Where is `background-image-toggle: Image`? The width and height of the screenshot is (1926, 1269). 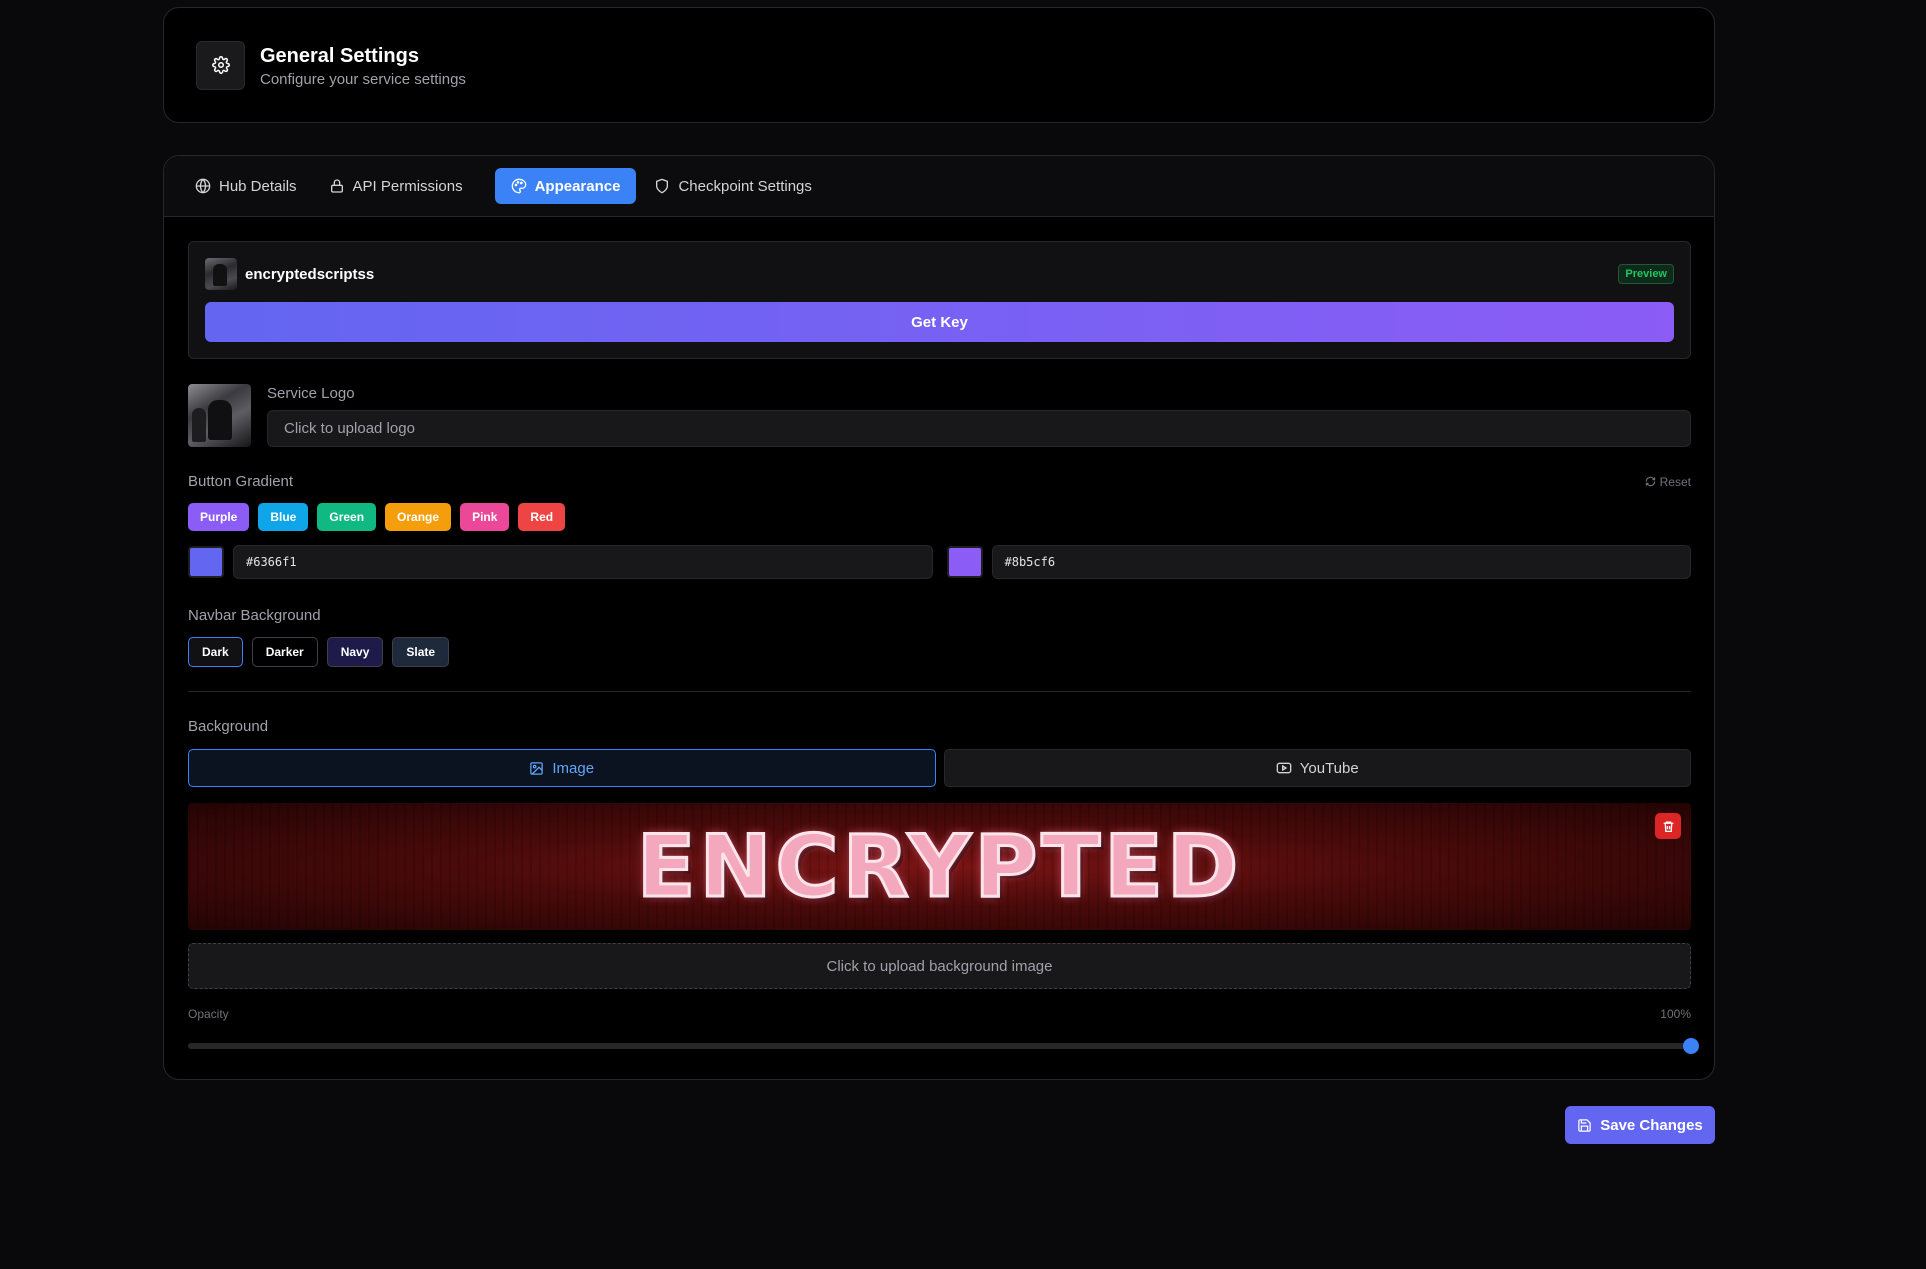
background-image-toggle: Image is located at coordinates (562, 768).